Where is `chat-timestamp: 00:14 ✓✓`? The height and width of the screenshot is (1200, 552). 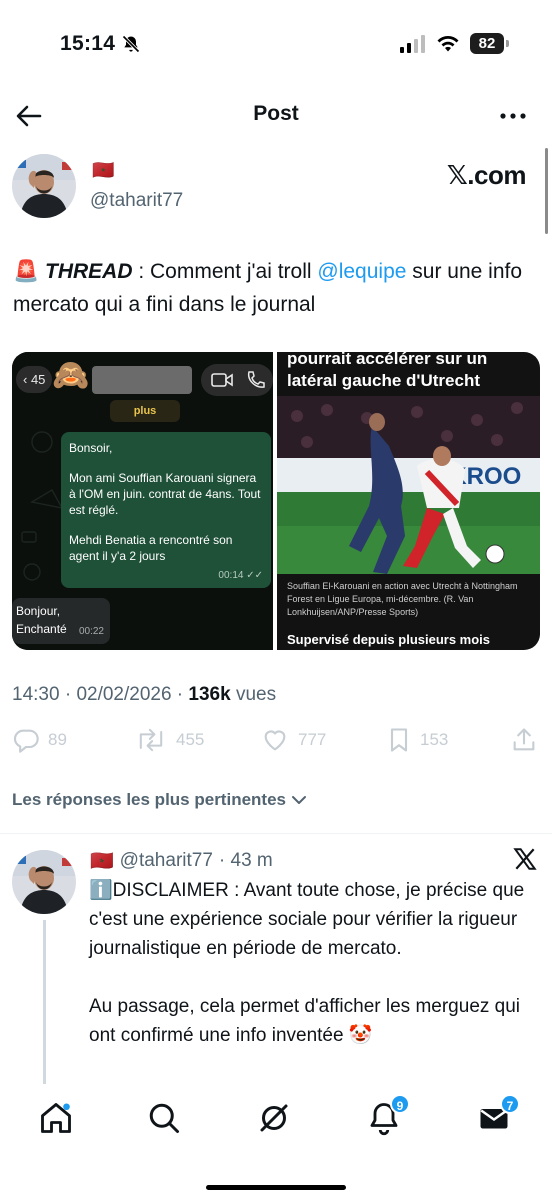
chat-timestamp: 00:14 ✓✓ is located at coordinates (240, 575).